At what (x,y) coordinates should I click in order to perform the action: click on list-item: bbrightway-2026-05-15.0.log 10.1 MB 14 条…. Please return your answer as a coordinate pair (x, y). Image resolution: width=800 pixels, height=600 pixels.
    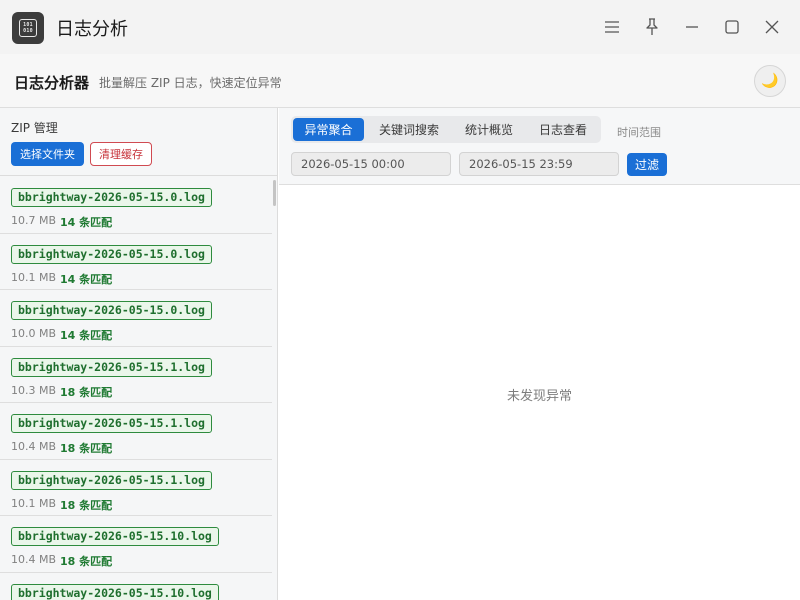
    Looking at the image, I should click on (136, 262).